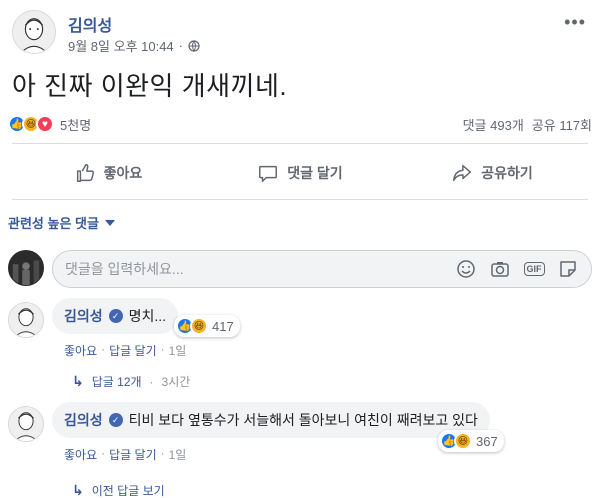  I want to click on view-replies-link: ↳ 답글 12개 · 3시간, so click(131, 381).